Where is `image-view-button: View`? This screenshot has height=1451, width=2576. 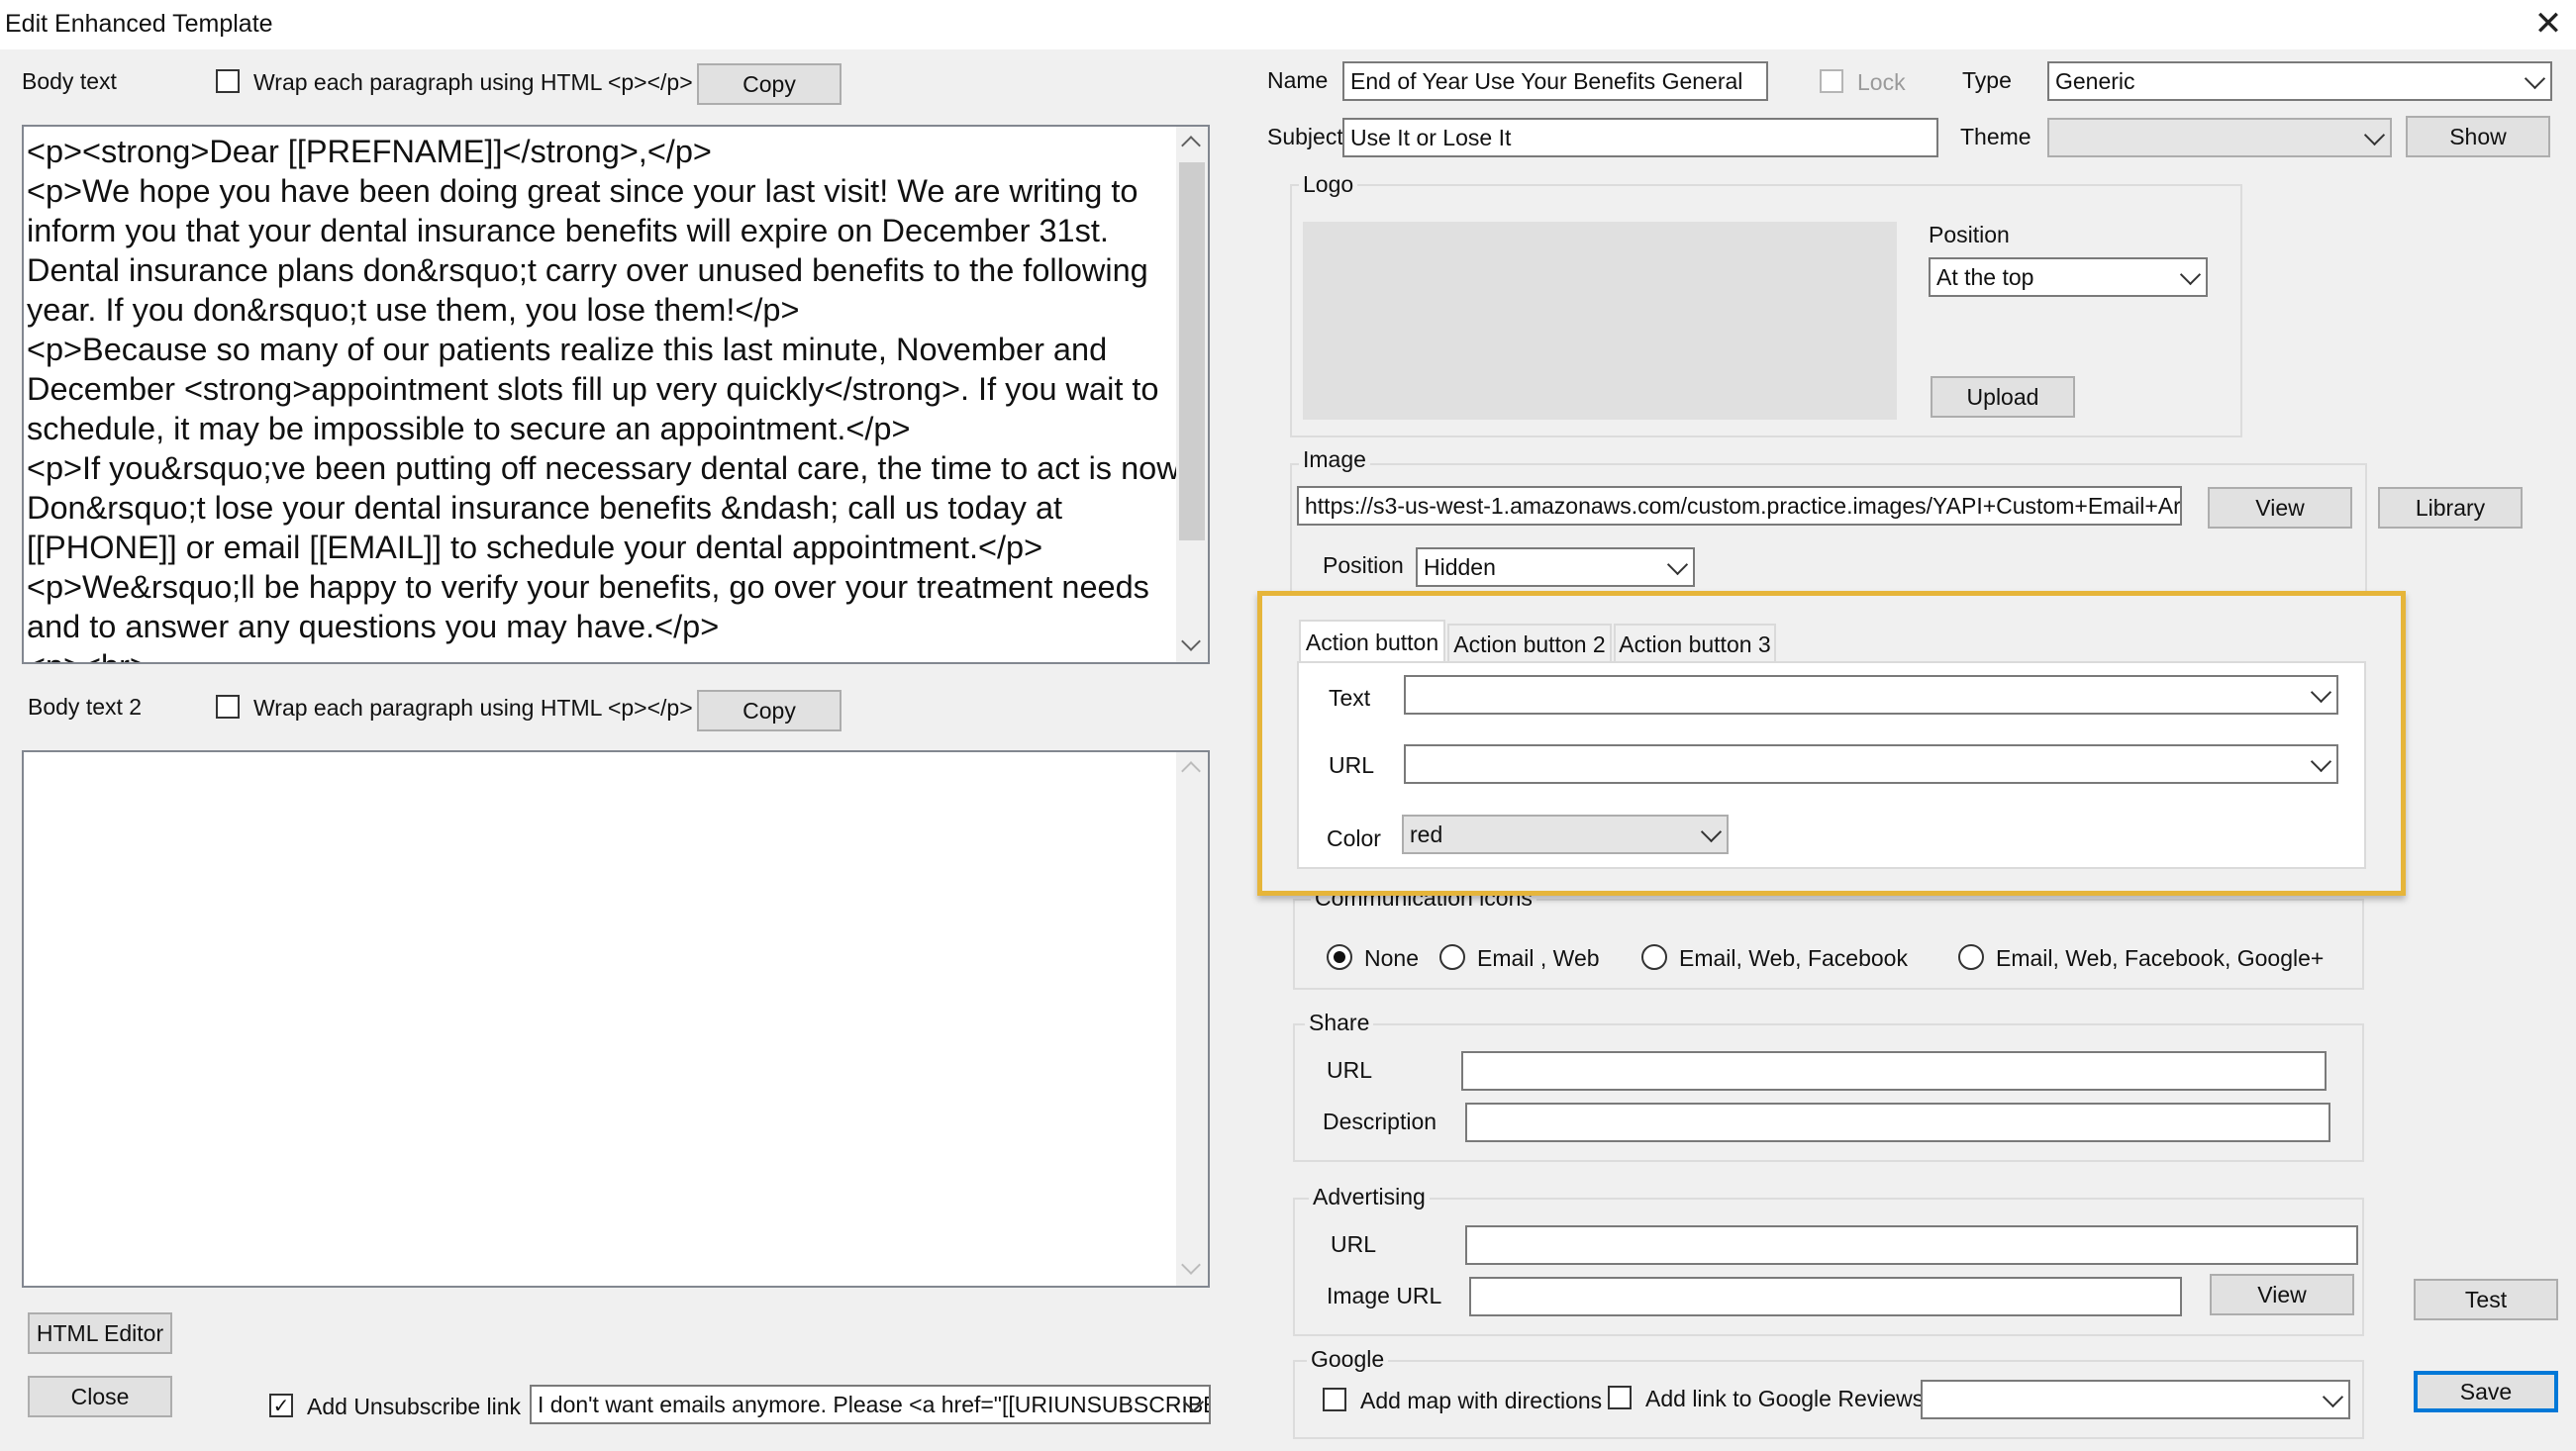
image-view-button: View is located at coordinates (2280, 508).